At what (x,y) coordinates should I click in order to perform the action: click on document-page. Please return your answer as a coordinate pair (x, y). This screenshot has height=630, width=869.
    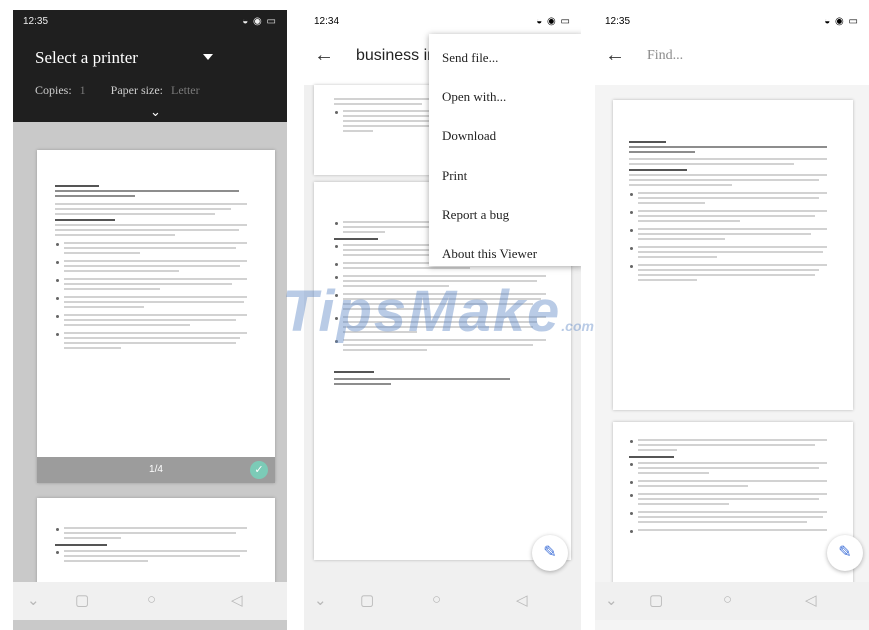
    Looking at the image, I should click on (733, 255).